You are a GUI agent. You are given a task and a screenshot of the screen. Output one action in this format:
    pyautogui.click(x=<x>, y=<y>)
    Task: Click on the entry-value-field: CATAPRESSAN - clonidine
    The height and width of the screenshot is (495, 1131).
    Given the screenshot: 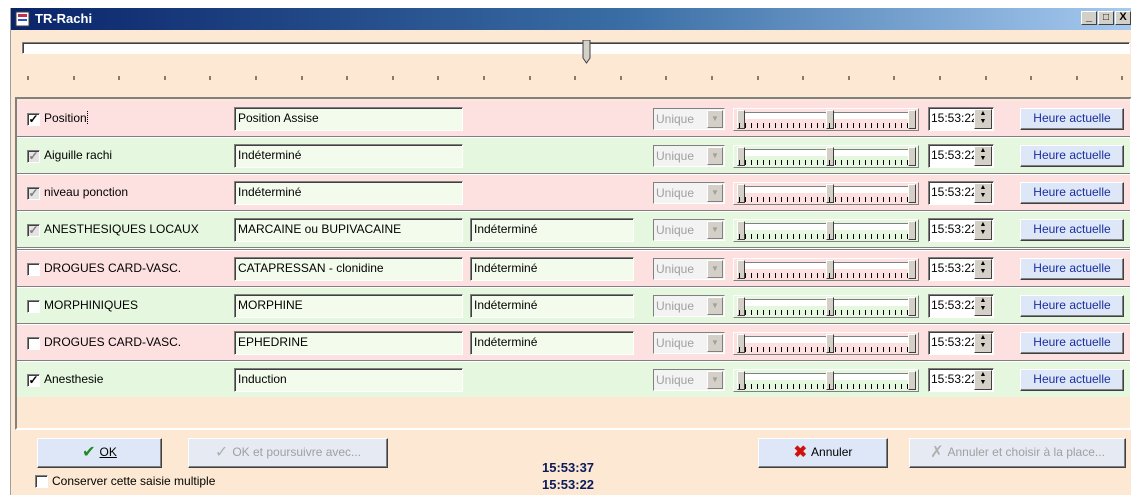 What is the action you would take?
    pyautogui.click(x=348, y=269)
    